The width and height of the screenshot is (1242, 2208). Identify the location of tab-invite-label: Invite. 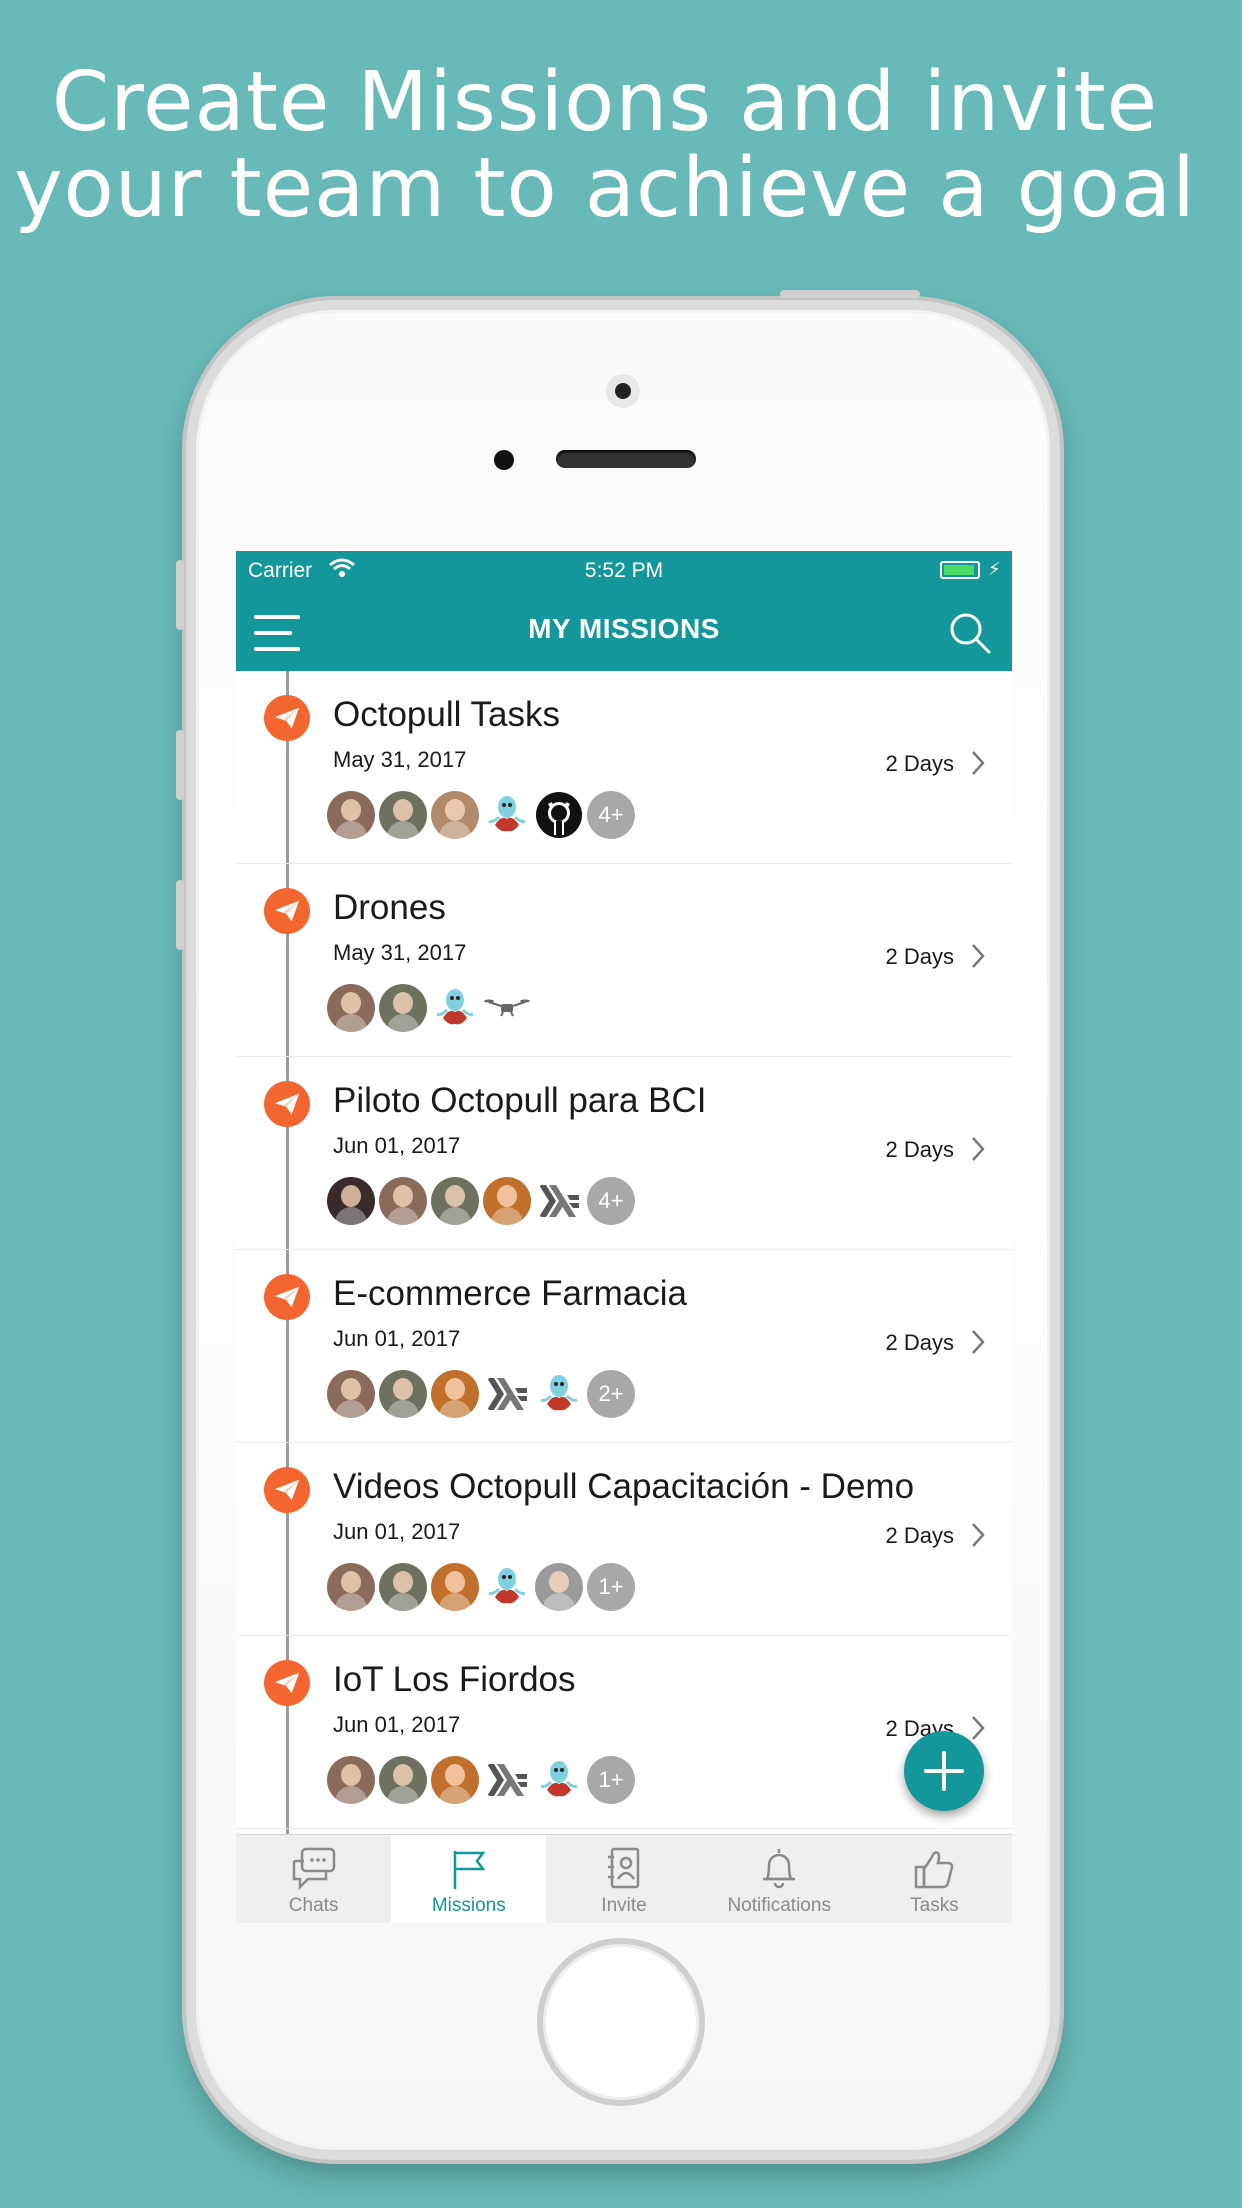
(624, 1905).